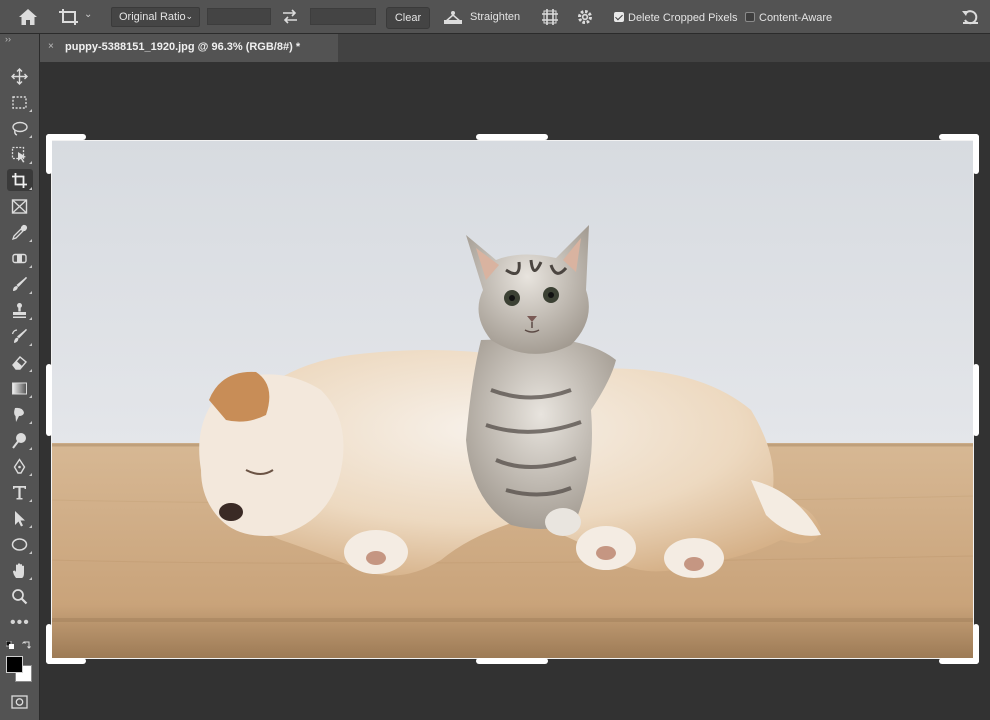  What do you see at coordinates (453, 17) in the screenshot?
I see `straighten-icon` at bounding box center [453, 17].